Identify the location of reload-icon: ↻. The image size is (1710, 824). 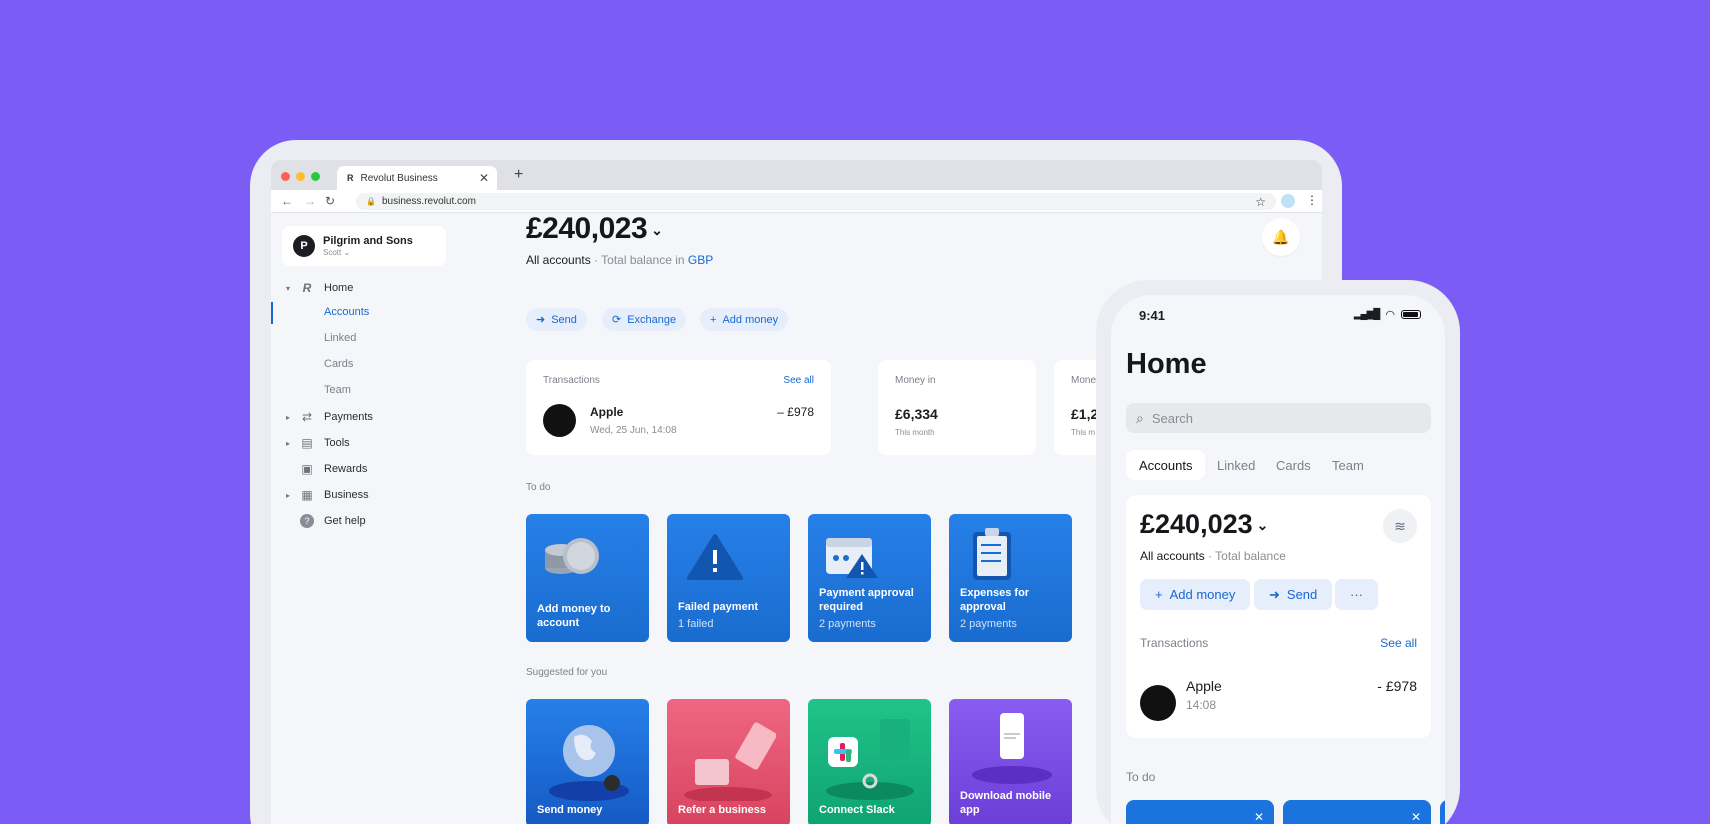
(330, 201).